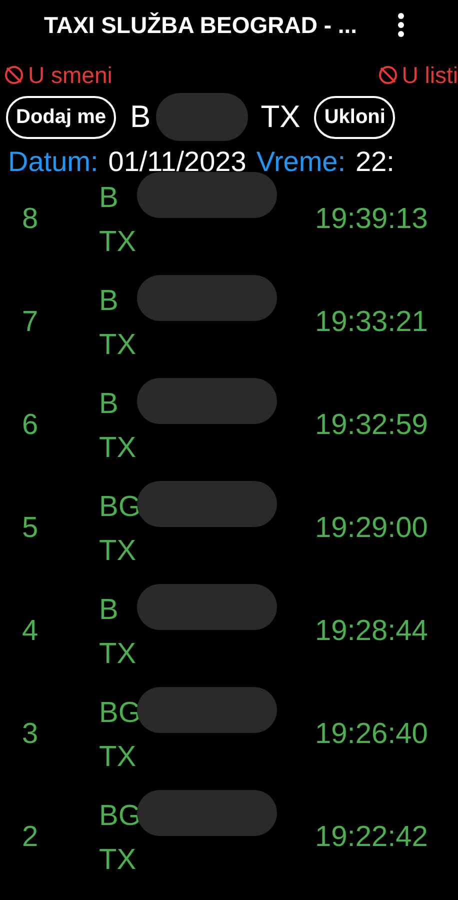 The height and width of the screenshot is (900, 458). I want to click on date-value: 01/11/2023, so click(177, 162).